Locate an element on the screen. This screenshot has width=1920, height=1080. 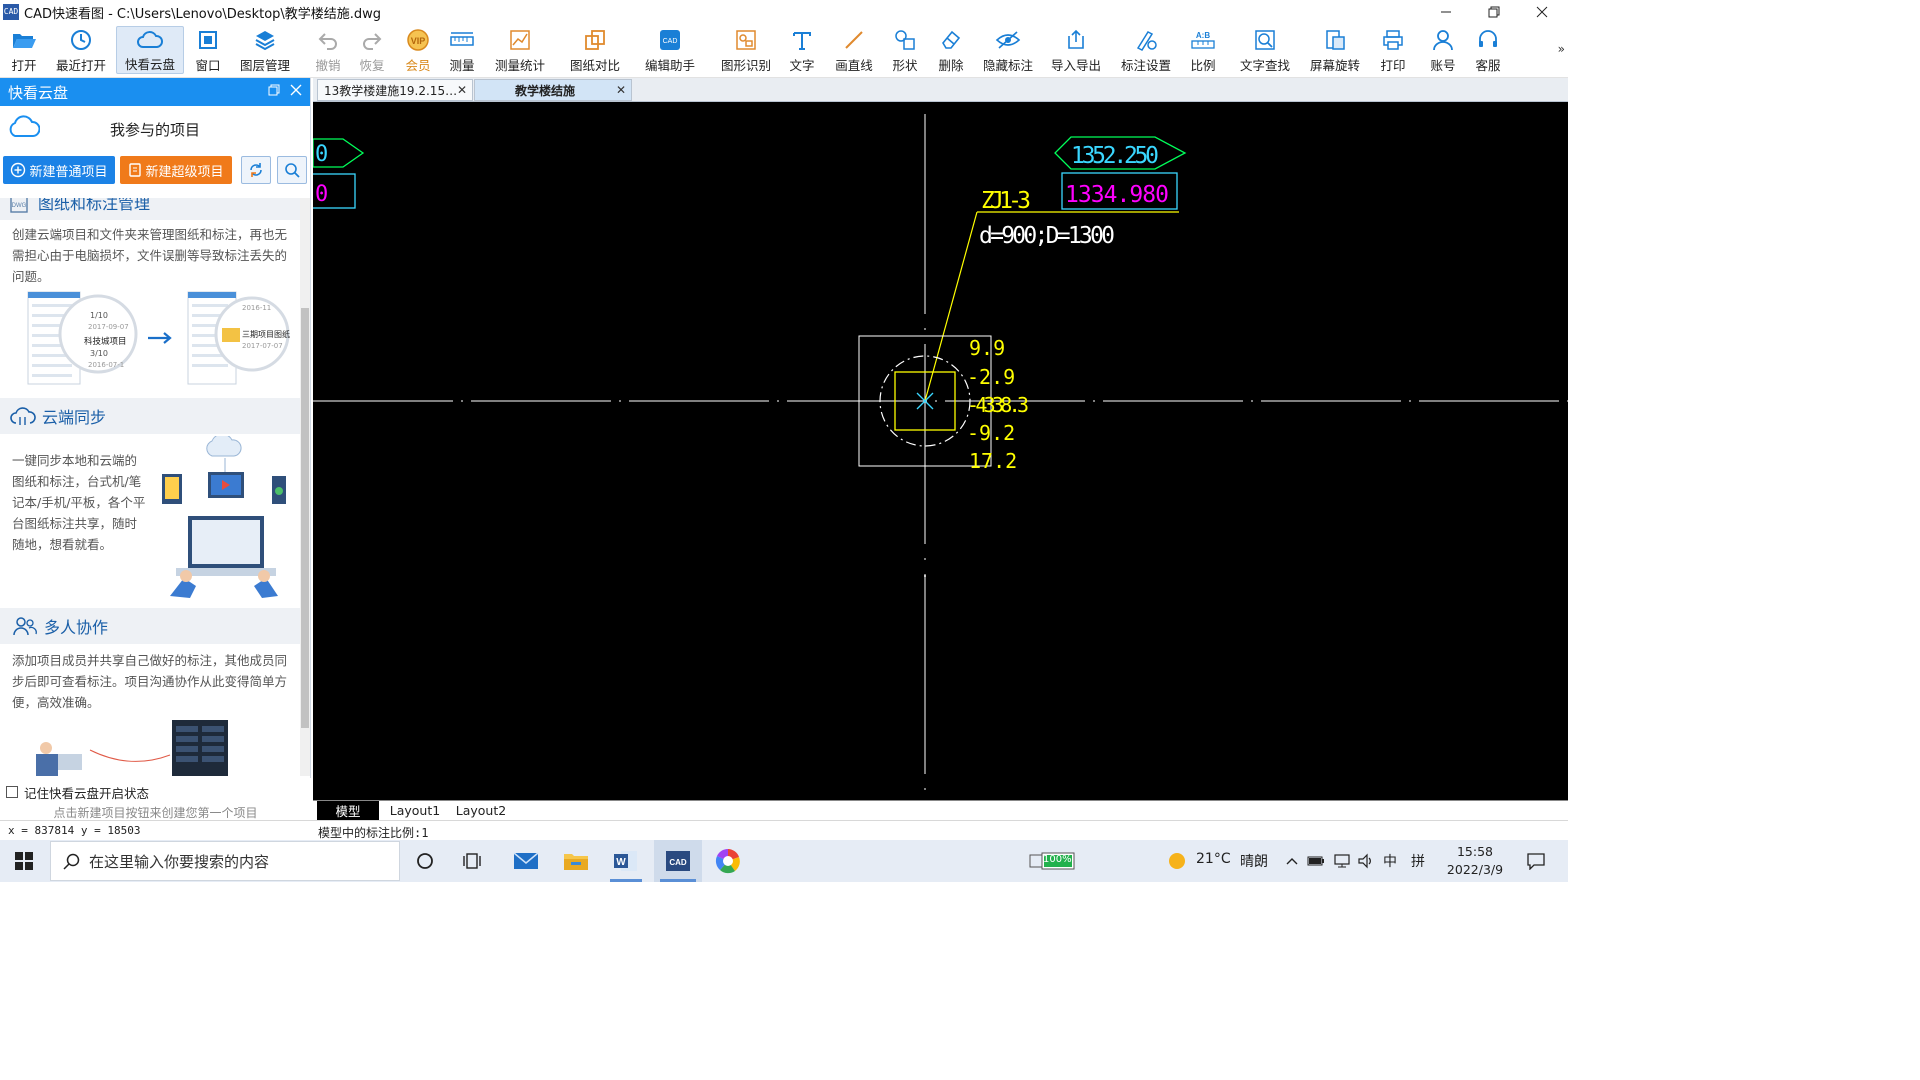
scrollbar-thumb is located at coordinates (305, 518).